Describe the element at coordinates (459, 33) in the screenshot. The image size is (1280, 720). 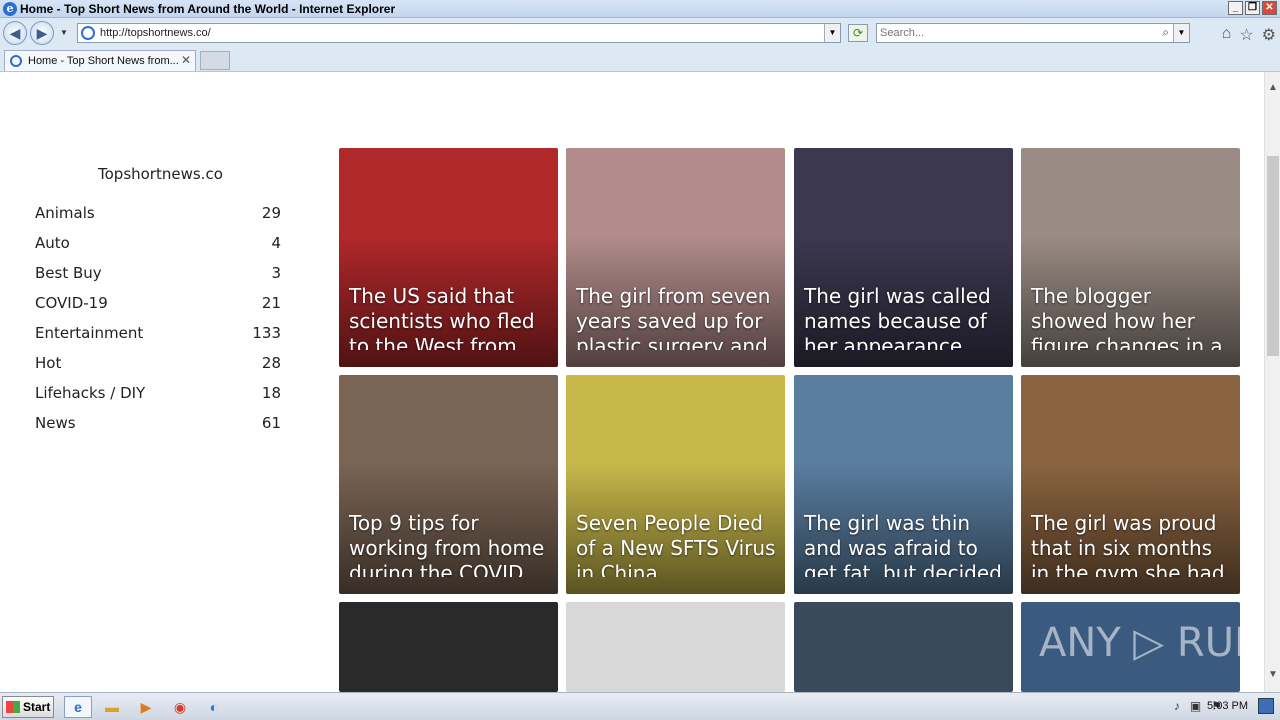
I see `address-bar: http://topshortnews.co/ ▼` at that location.